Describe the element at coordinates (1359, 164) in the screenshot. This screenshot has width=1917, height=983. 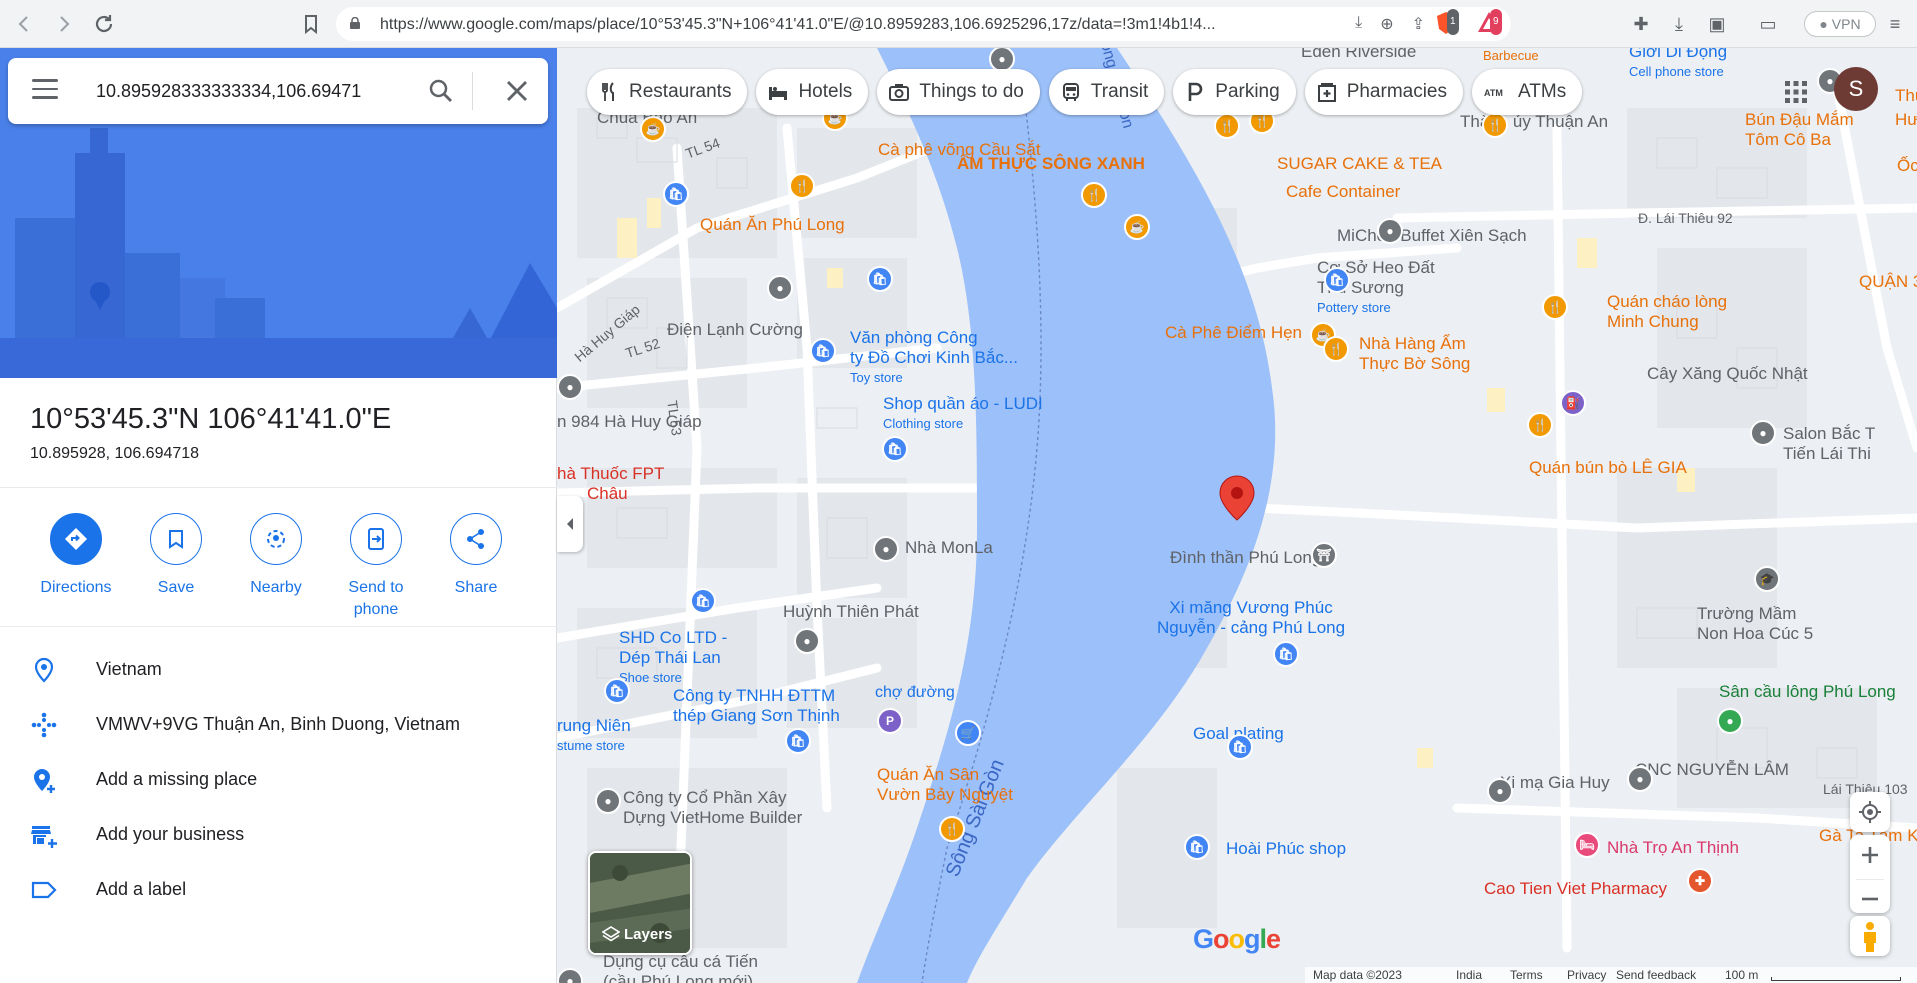
I see `map-label: SUGAR CAKE & TEA` at that location.